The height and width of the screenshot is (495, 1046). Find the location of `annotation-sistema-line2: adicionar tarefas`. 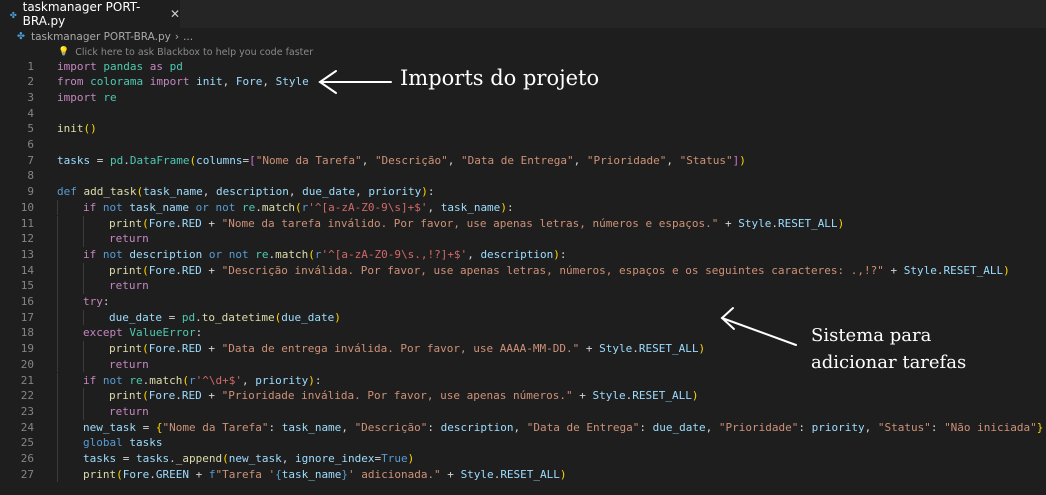

annotation-sistema-line2: adicionar tarefas is located at coordinates (889, 362).